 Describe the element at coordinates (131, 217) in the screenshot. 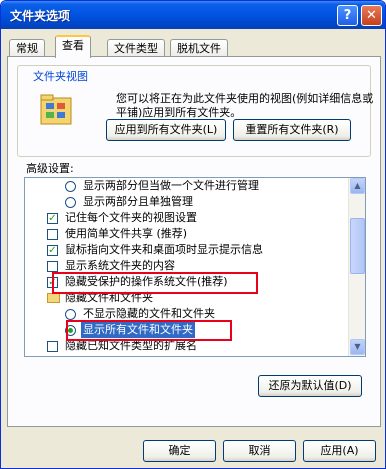

I see `list-item-label: 记住每个文件夹的视图设置` at that location.